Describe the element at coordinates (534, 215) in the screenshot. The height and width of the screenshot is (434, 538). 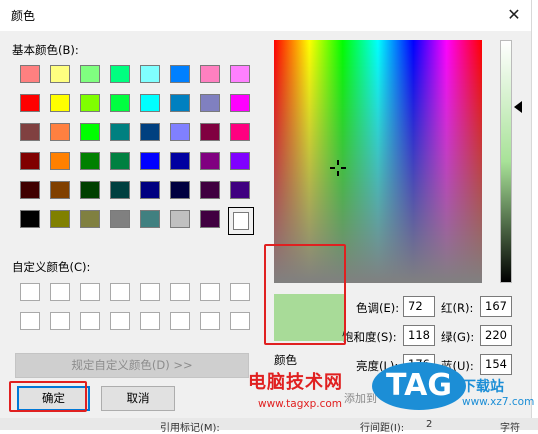
I see `background-window-edge` at that location.